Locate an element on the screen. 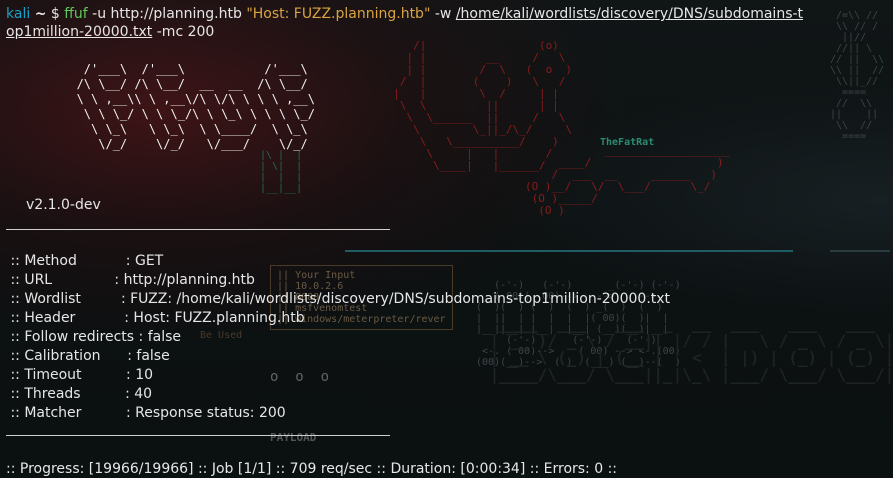 This screenshot has width=893, height=478. command-args-url: -u http://planning.htb is located at coordinates (167, 14).